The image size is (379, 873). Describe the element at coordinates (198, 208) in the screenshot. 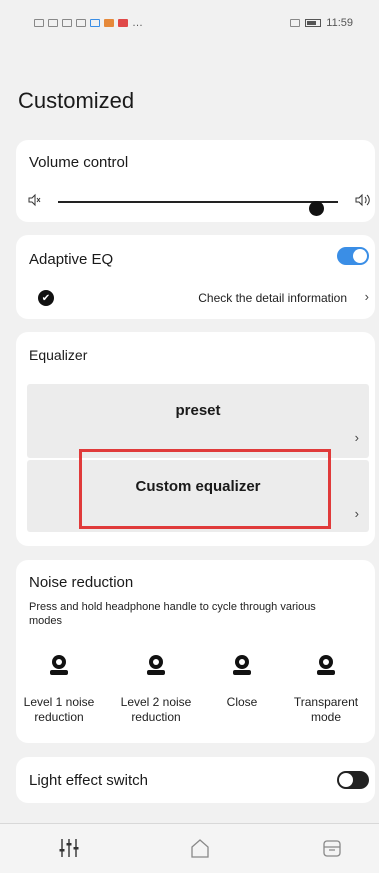

I see `volume-slider` at that location.